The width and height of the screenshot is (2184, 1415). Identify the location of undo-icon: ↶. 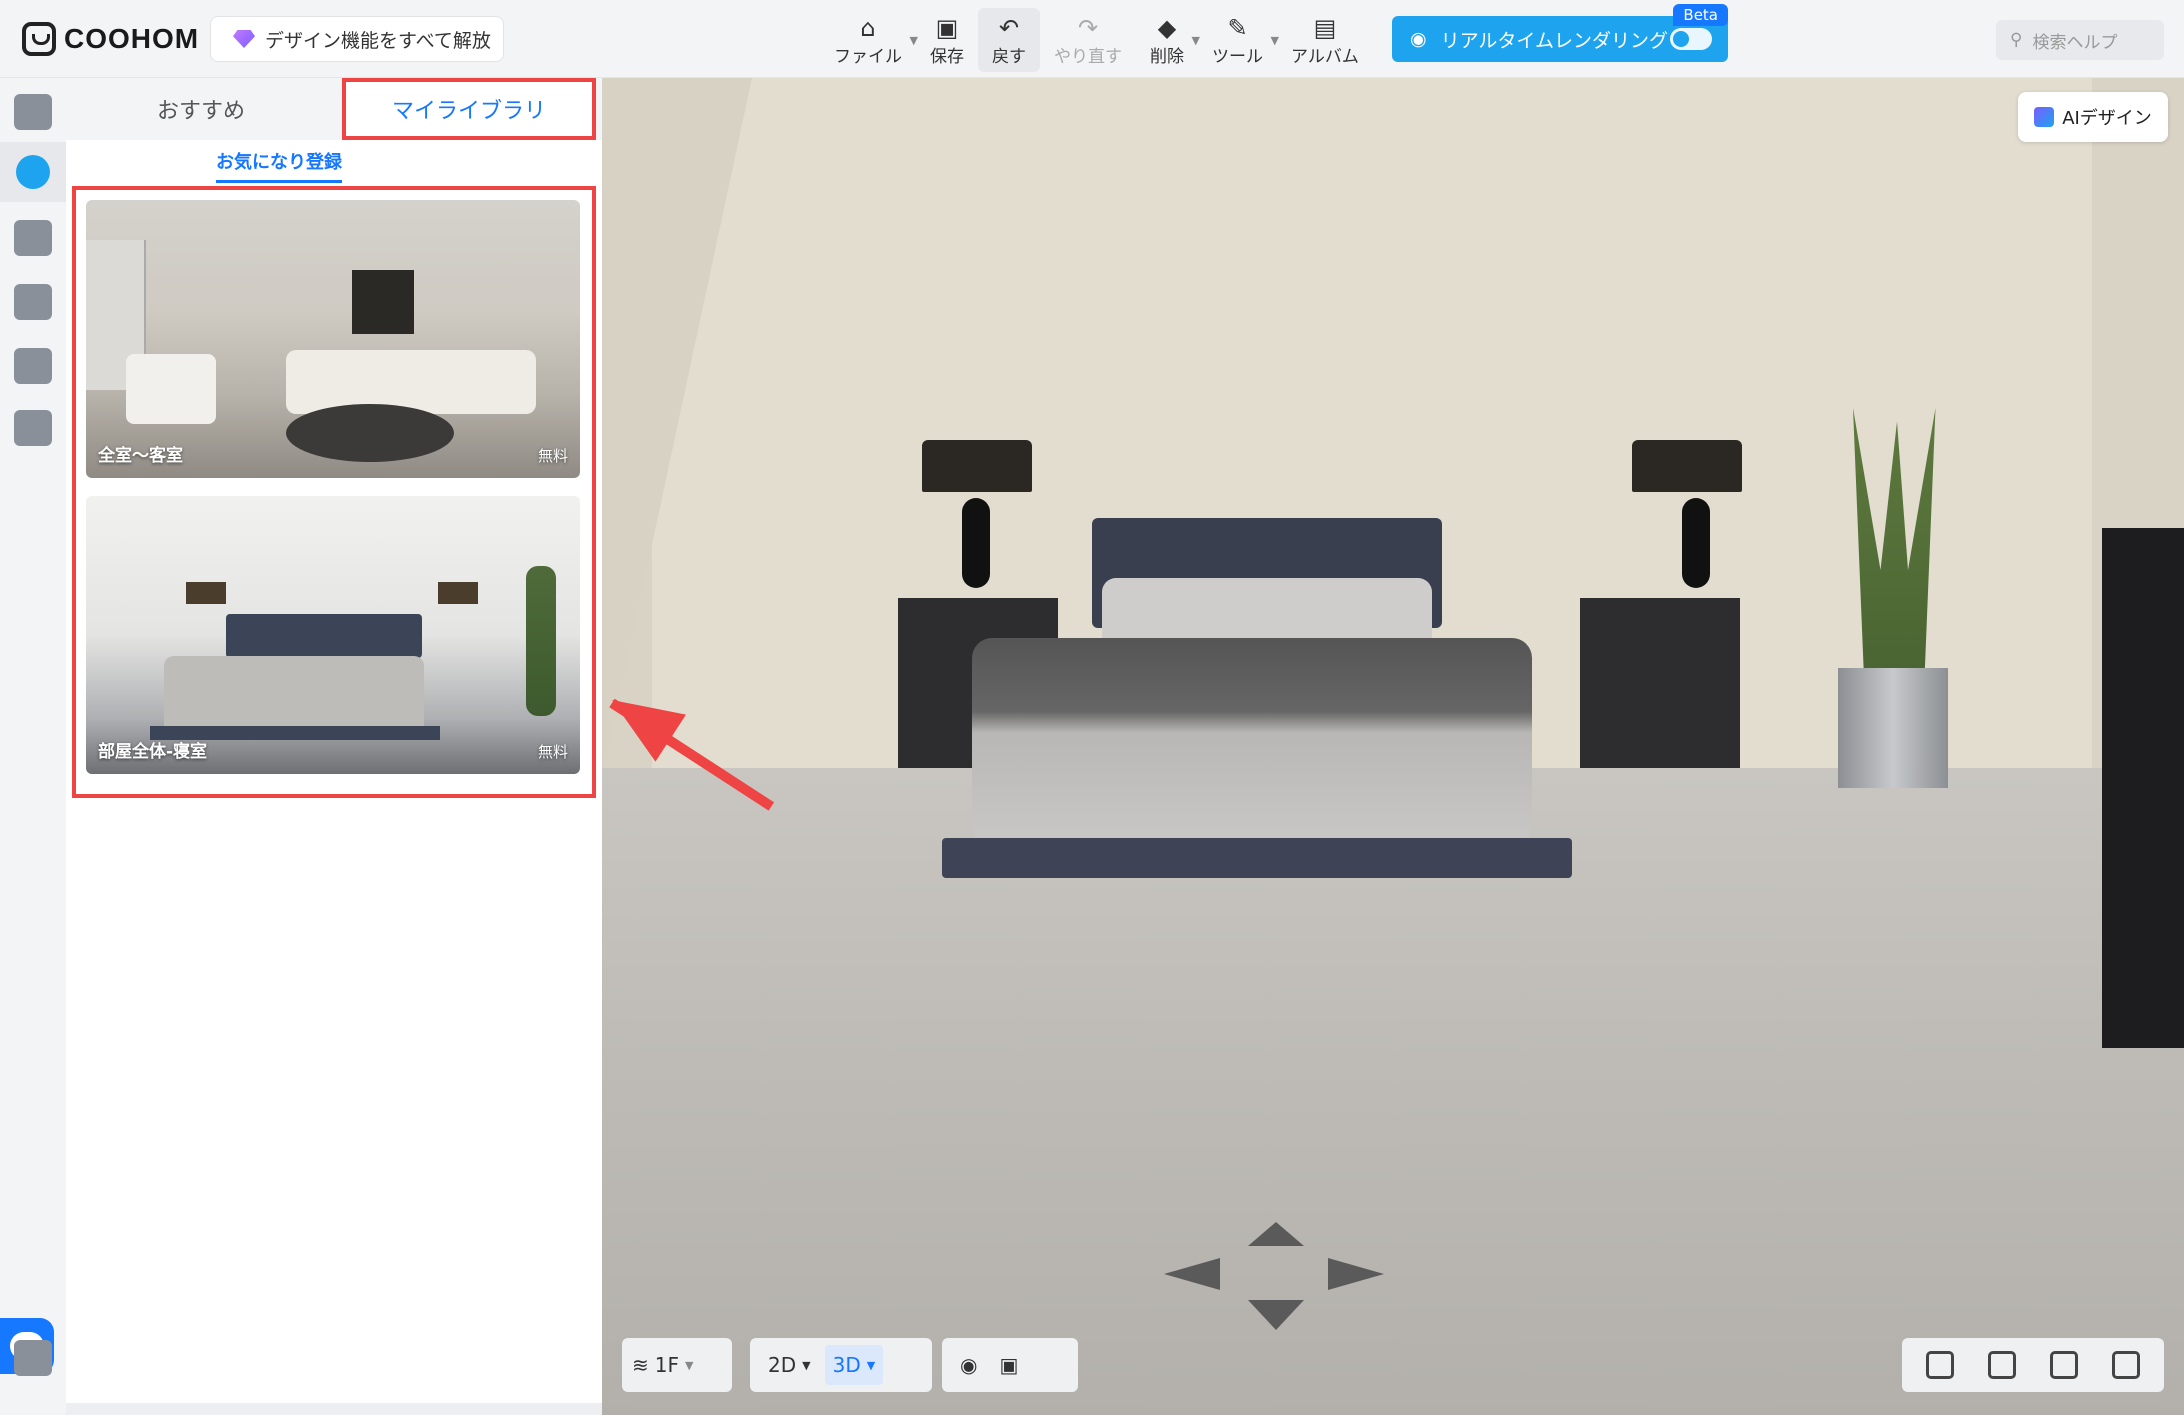
(1009, 27).